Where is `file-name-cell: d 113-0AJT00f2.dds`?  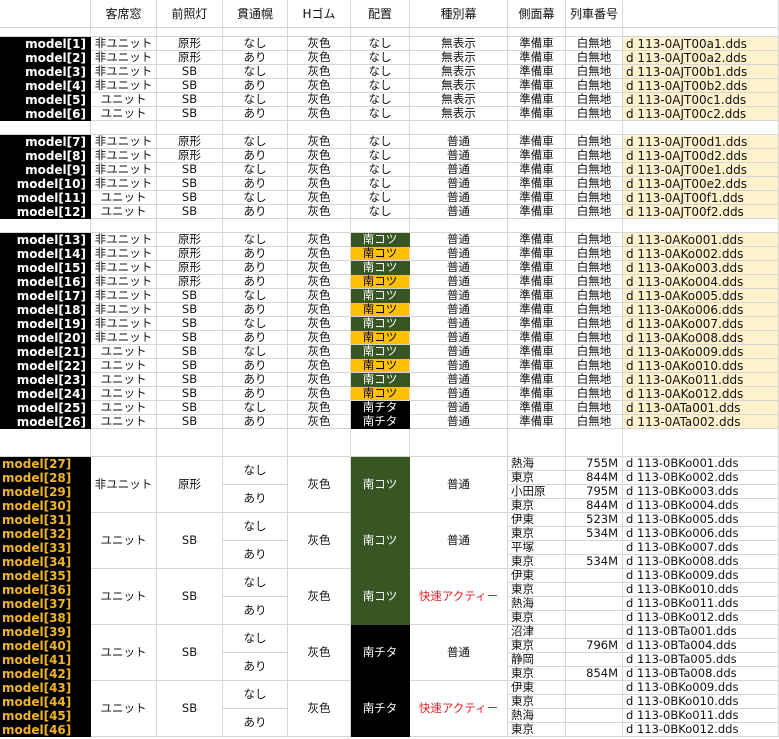
file-name-cell: d 113-0AJT00f2.dds is located at coordinates (701, 212).